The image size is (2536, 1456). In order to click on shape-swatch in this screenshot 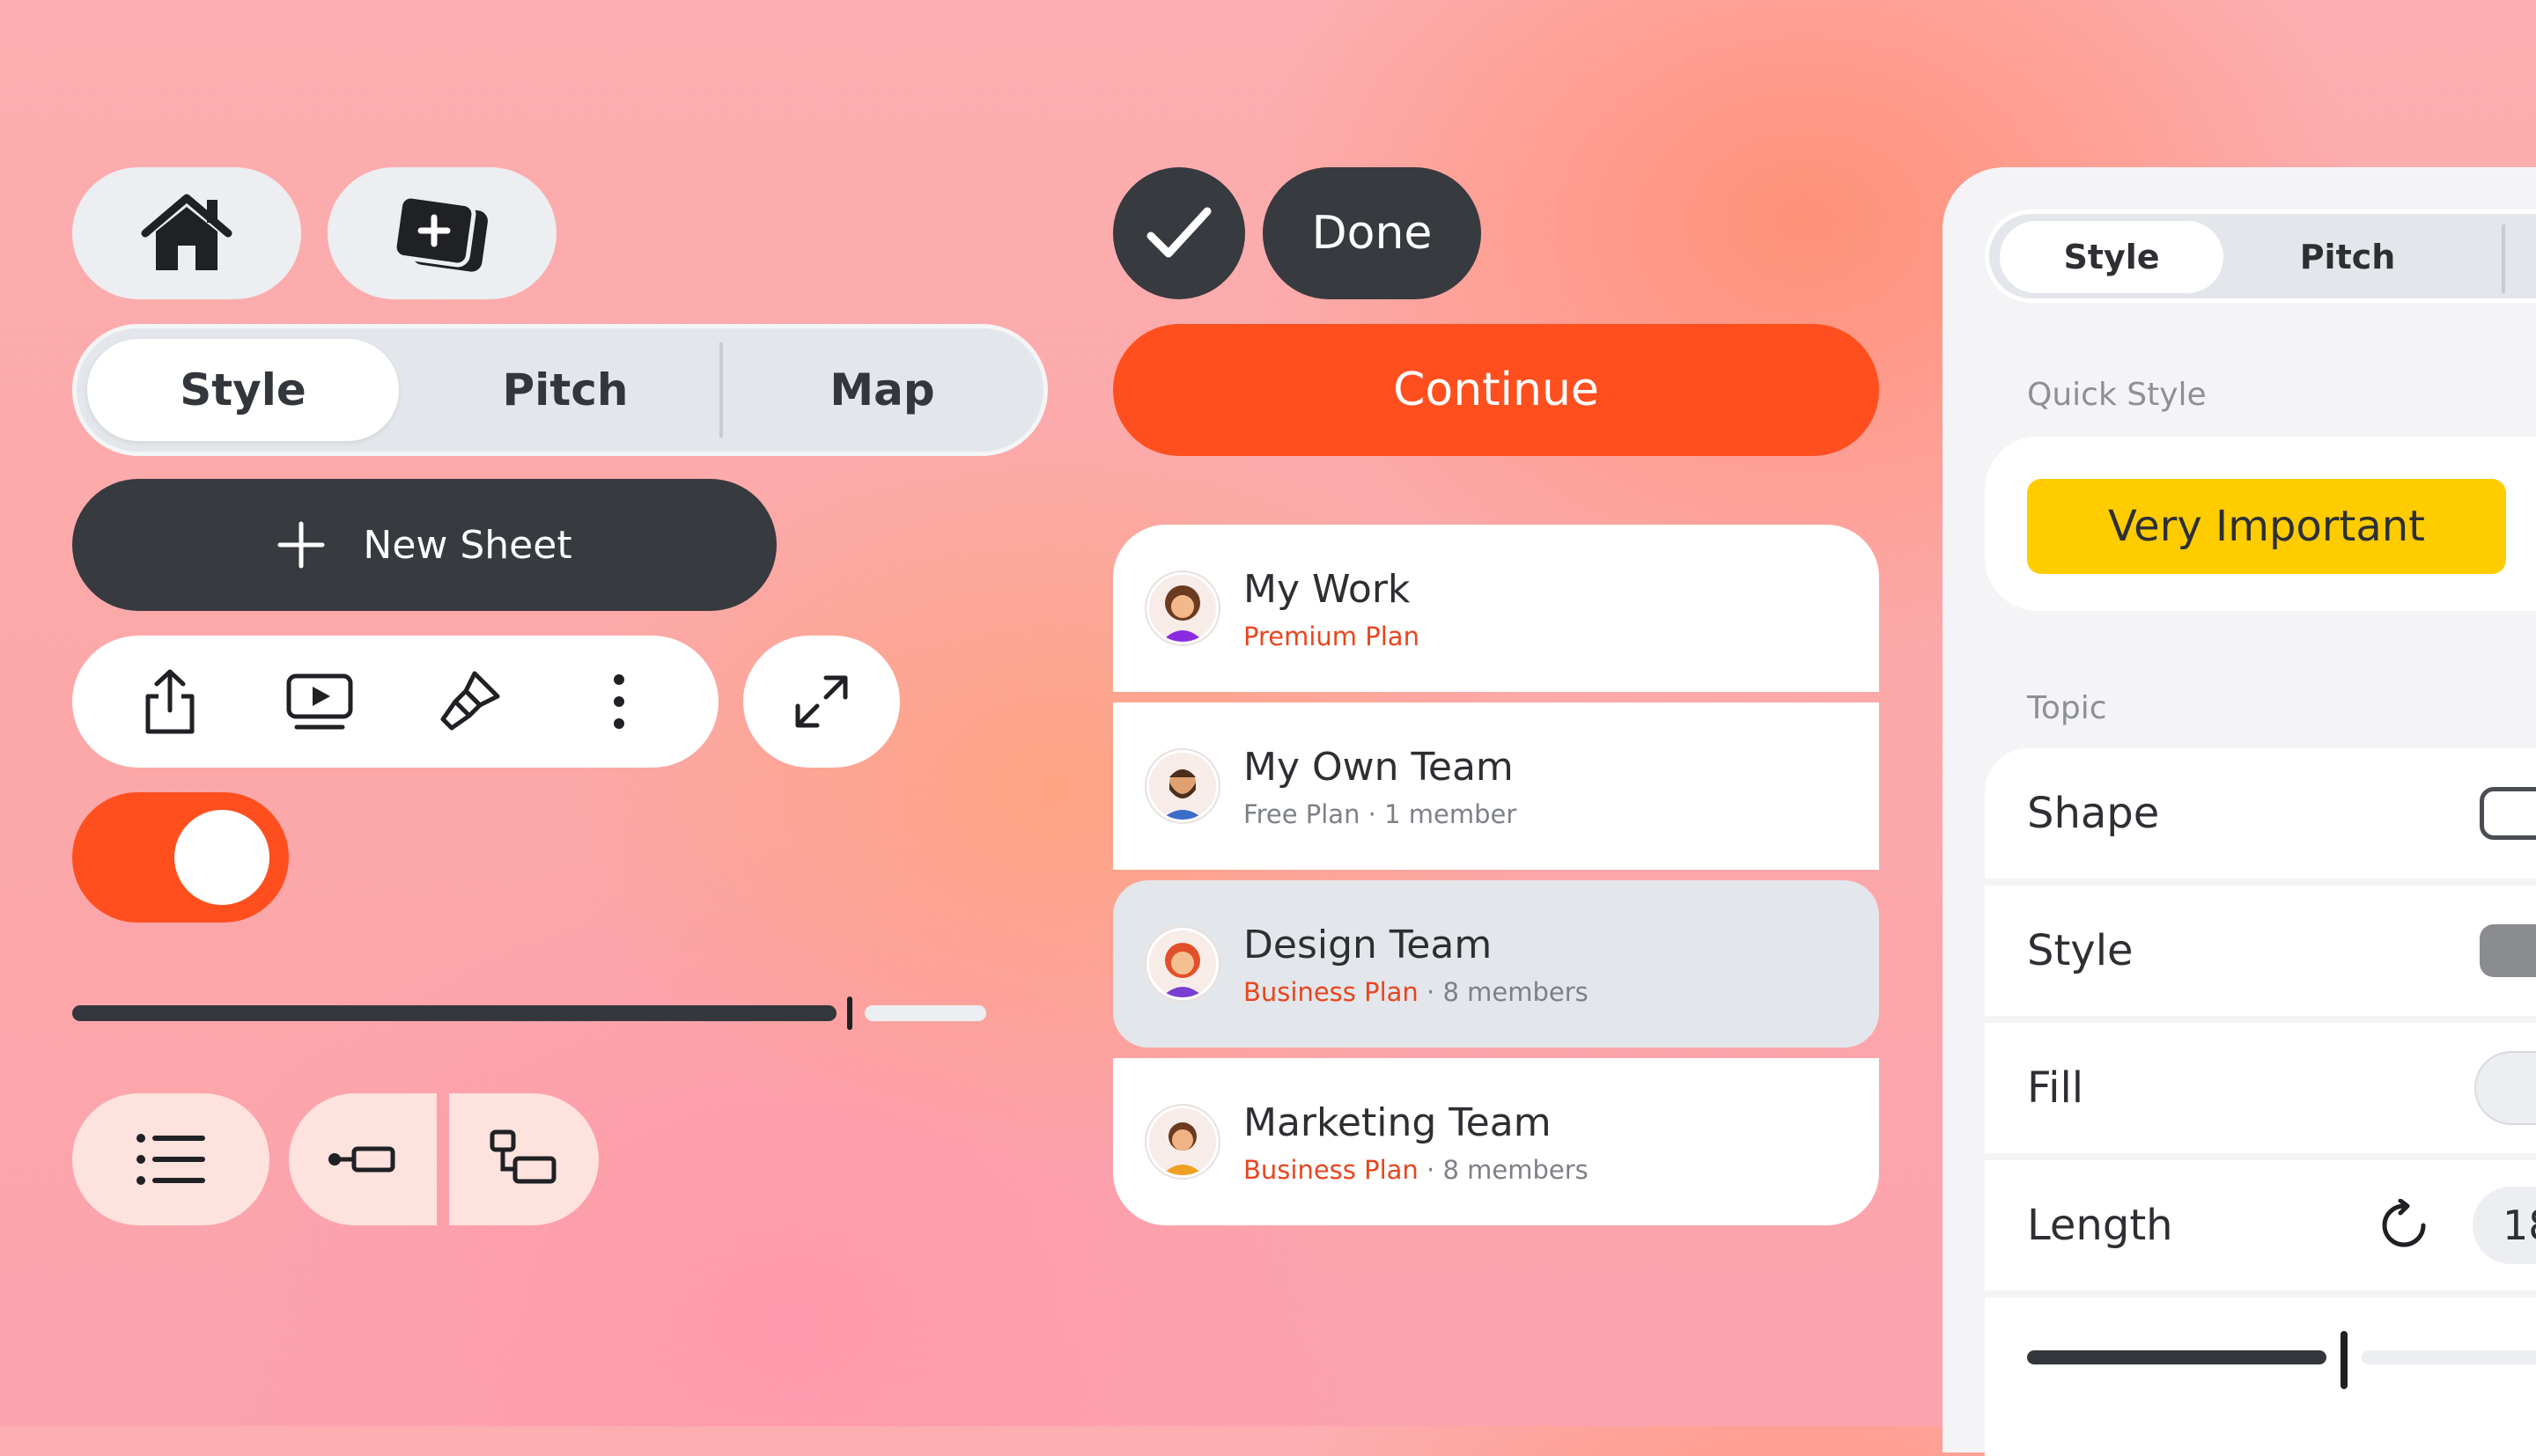, I will do `click(2508, 813)`.